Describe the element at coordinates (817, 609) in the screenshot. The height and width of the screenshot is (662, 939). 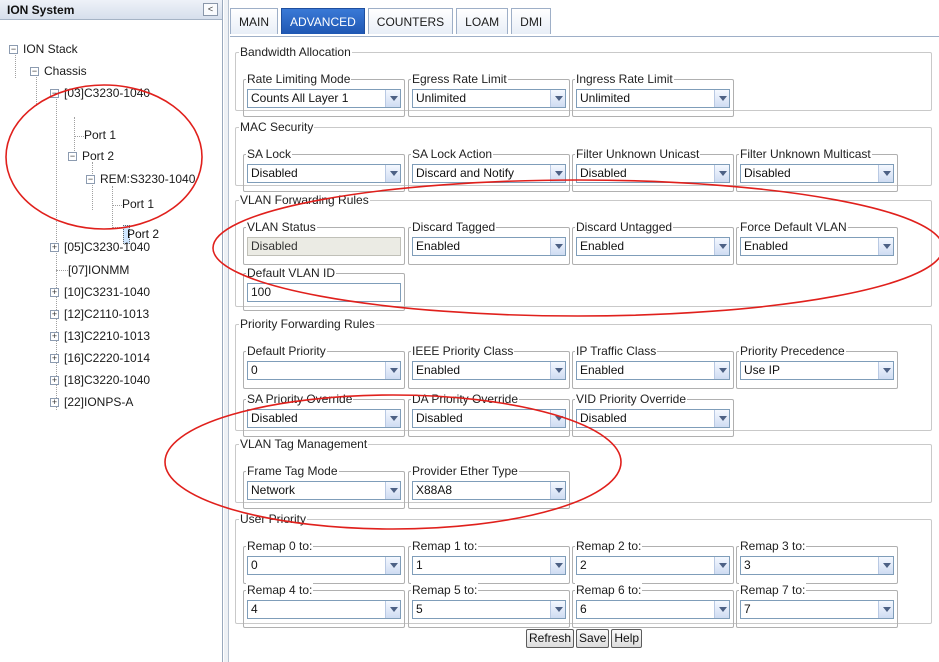
I see `remap-7-select: 7` at that location.